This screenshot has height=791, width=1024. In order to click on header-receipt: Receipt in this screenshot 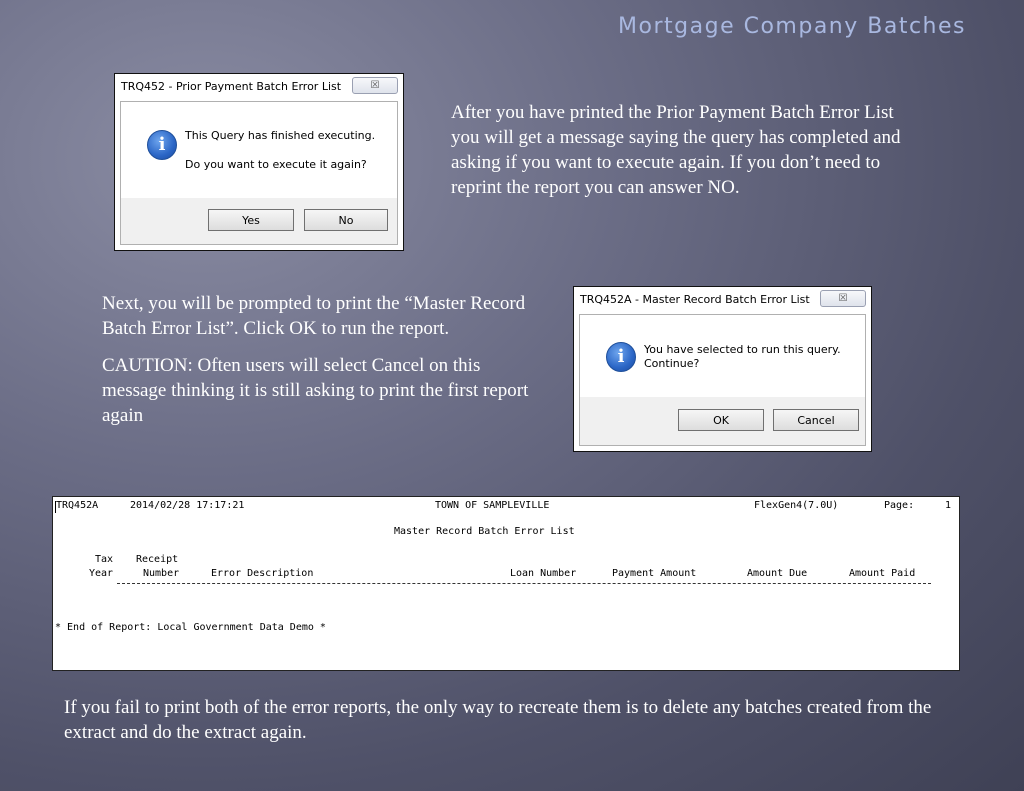, I will do `click(157, 559)`.